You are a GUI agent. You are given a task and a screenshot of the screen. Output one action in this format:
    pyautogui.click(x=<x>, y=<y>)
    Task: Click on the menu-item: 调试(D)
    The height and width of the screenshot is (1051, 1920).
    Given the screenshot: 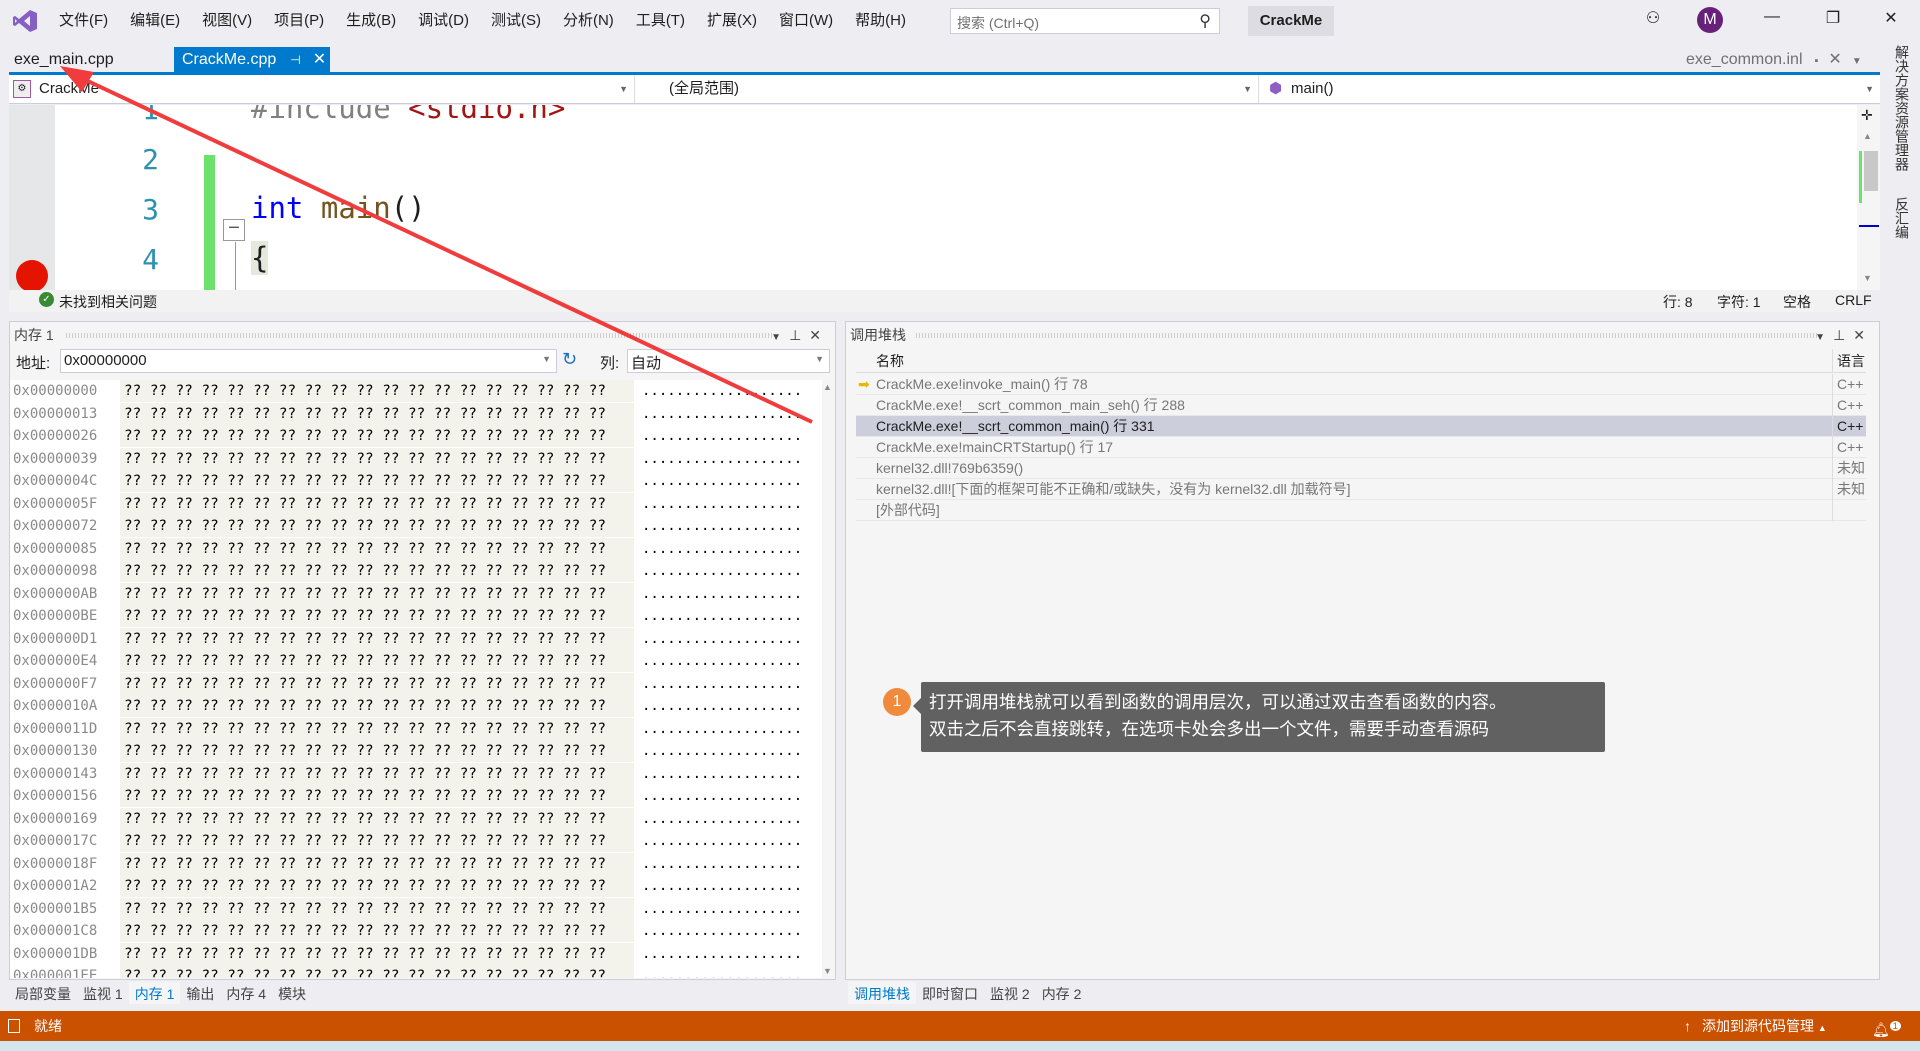 What is the action you would take?
    pyautogui.click(x=443, y=21)
    